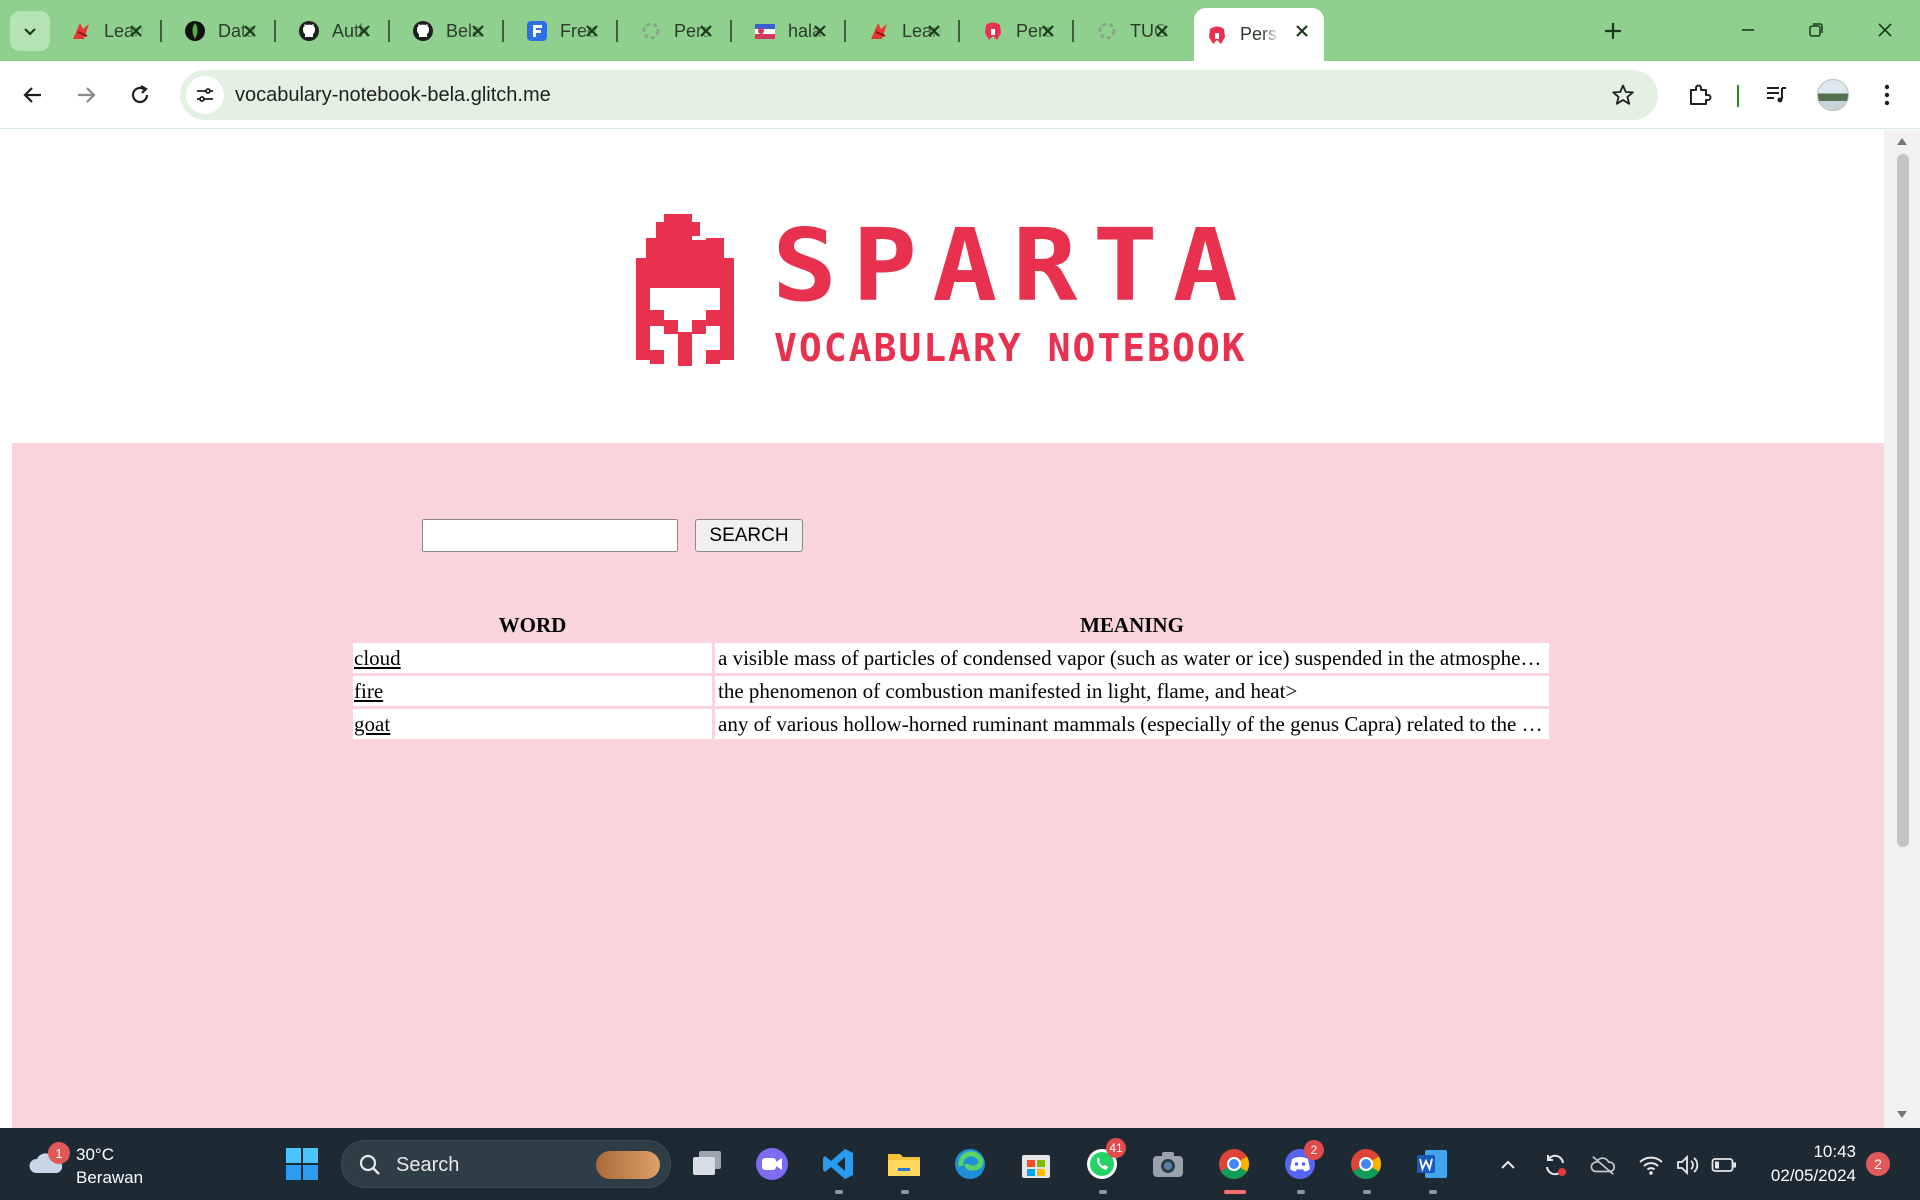 The height and width of the screenshot is (1200, 1920). What do you see at coordinates (1234, 1164) in the screenshot?
I see `chrome-button-active` at bounding box center [1234, 1164].